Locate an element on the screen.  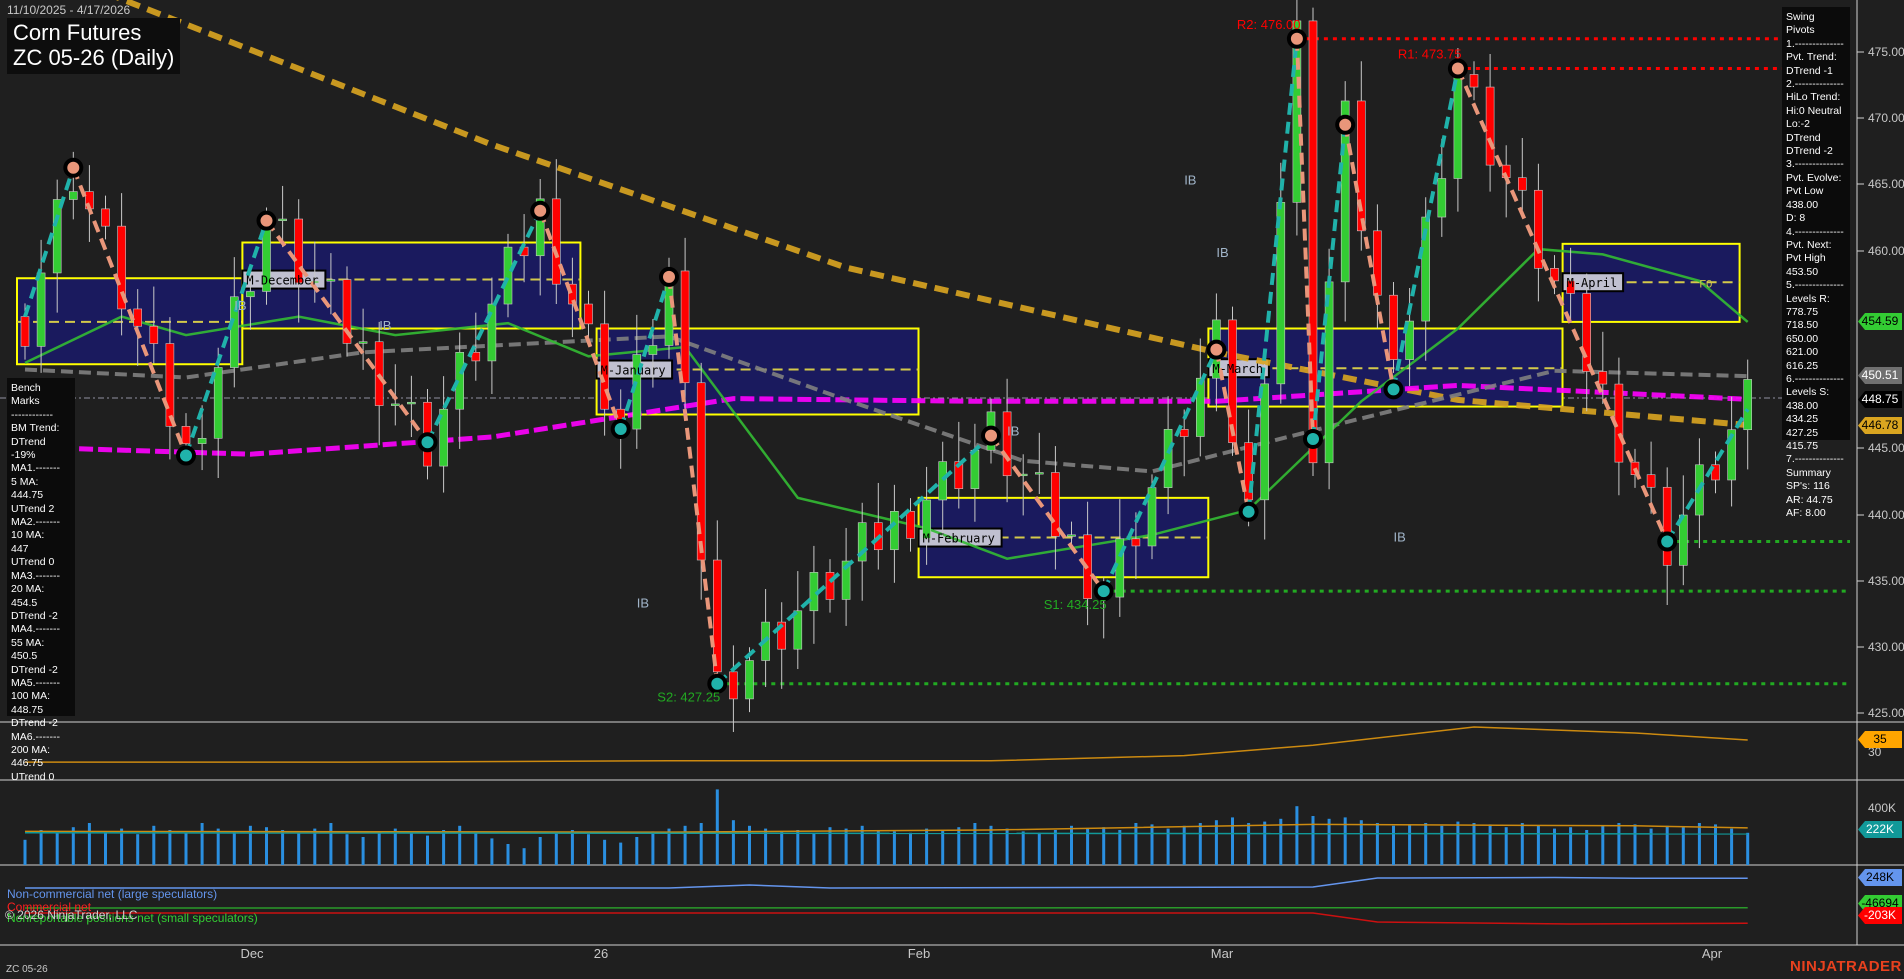
bench-mark-line: DTrend -2 is located at coordinates (34, 615).